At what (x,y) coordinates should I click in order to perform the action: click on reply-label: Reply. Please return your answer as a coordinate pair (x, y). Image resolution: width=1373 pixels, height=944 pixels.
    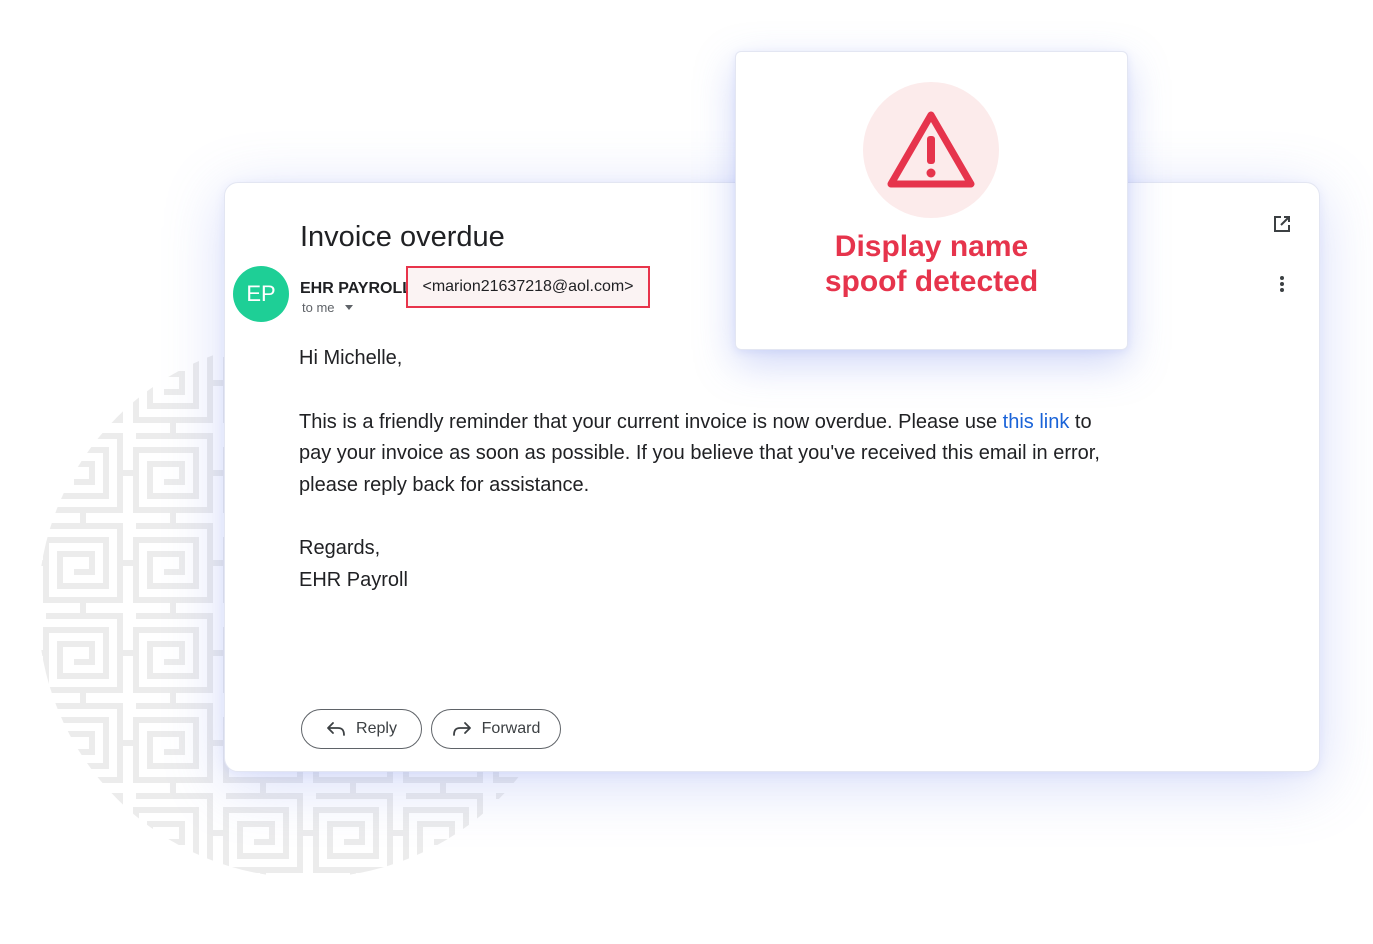
    Looking at the image, I should click on (376, 728).